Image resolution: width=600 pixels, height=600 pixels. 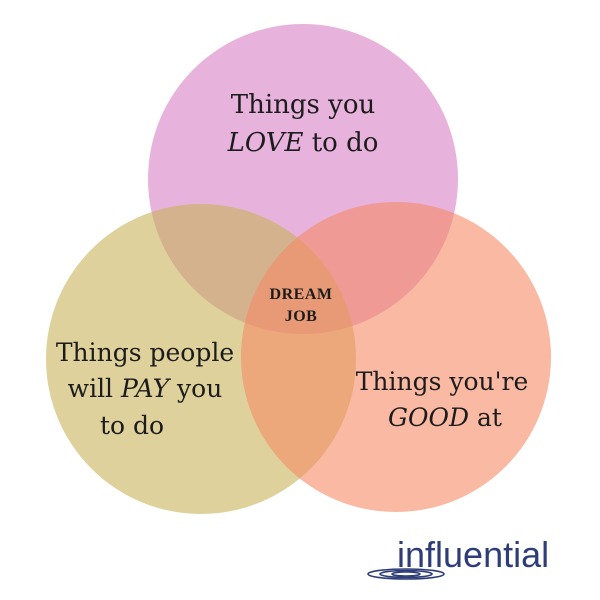 I want to click on label-good-emphasis: GOOD, so click(x=428, y=417).